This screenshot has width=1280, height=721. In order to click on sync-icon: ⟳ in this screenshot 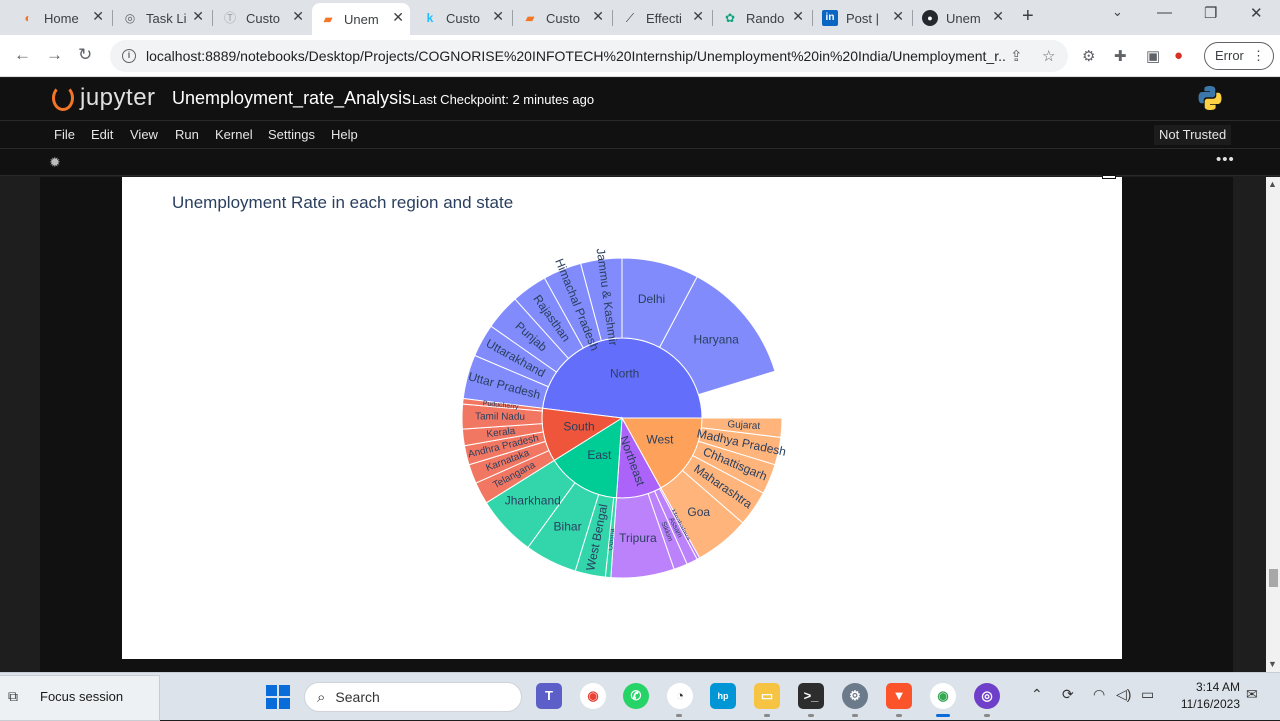, I will do `click(1068, 694)`.